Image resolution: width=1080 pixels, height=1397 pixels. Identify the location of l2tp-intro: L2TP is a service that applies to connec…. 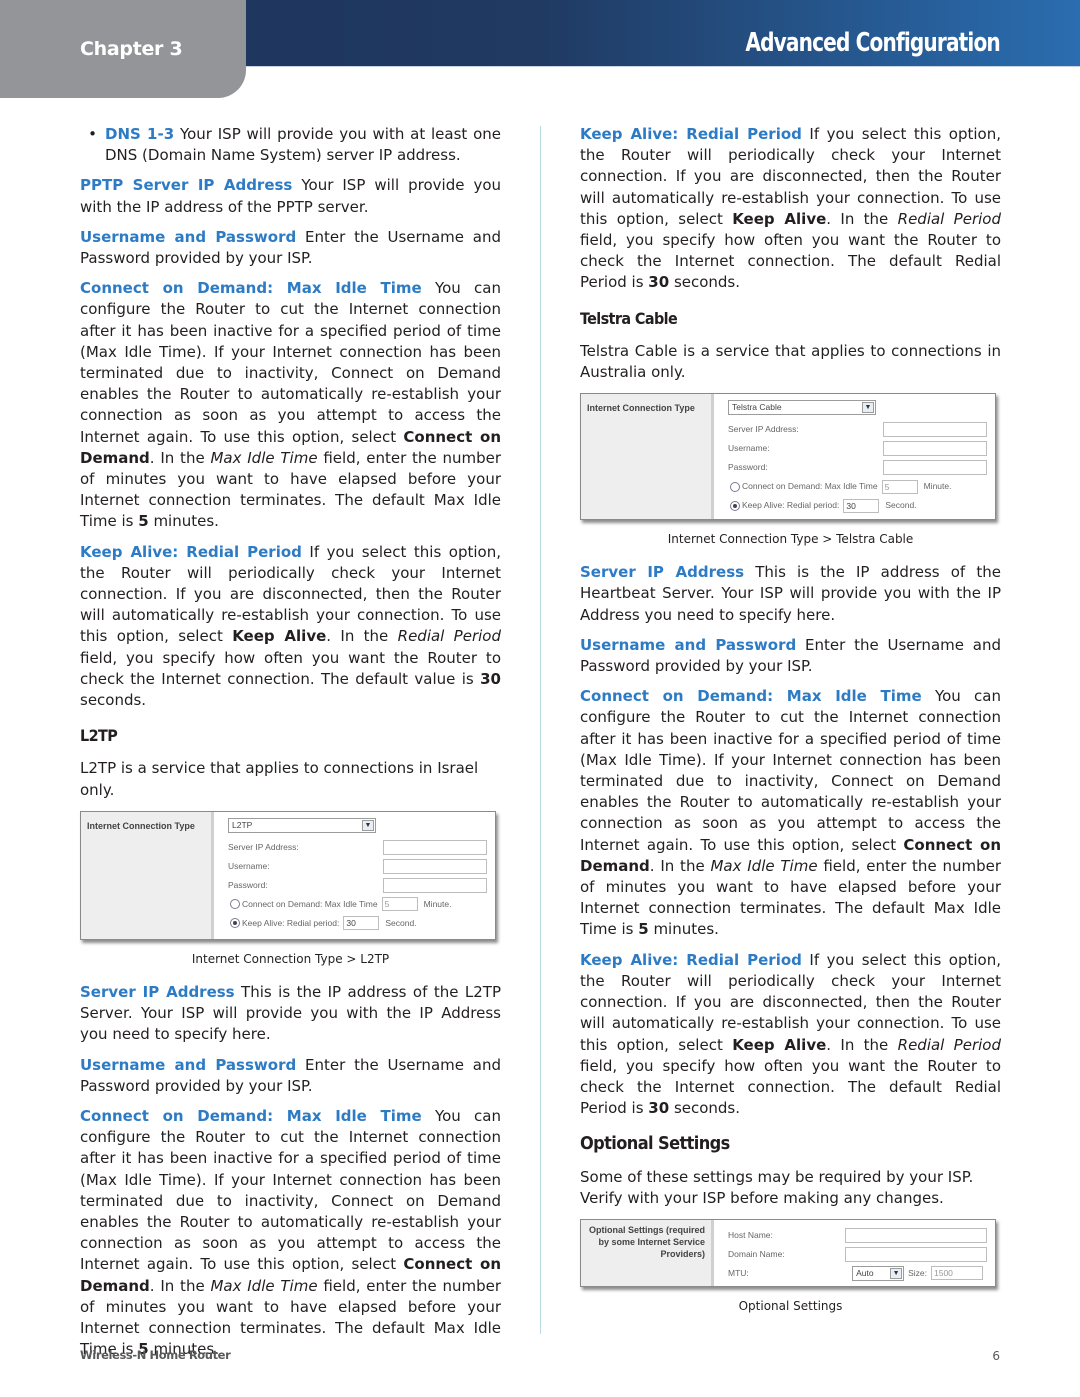
(279, 779).